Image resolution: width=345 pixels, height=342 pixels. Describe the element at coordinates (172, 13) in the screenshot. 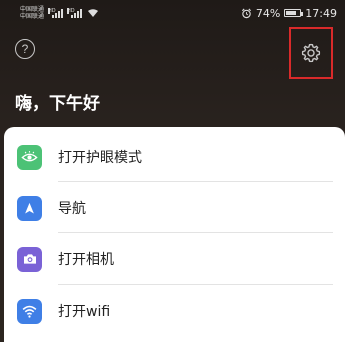

I see `status-bar: 中国联通 中国联通 HD HD 74% 17:49` at that location.